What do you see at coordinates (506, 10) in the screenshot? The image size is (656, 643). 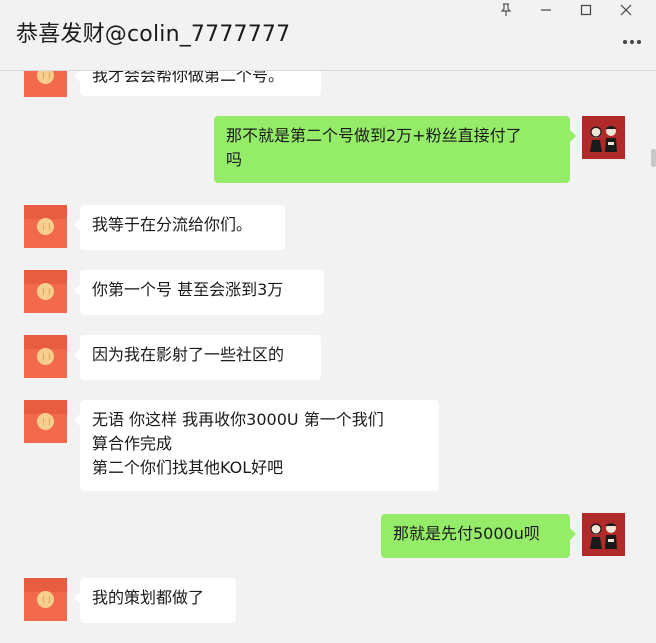 I see `pin-icon` at bounding box center [506, 10].